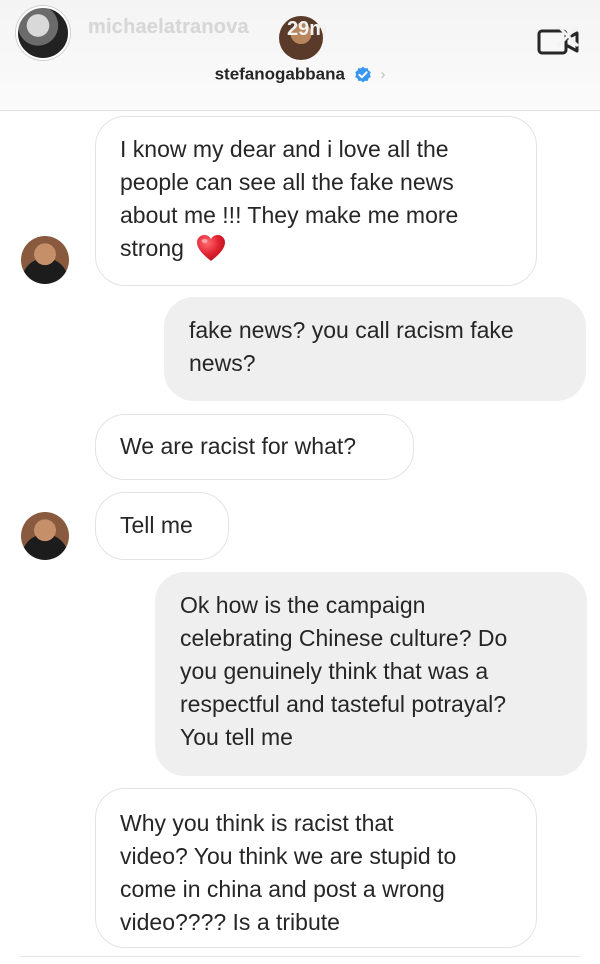 Image resolution: width=600 pixels, height=964 pixels. I want to click on verified-badge-icon, so click(362, 74).